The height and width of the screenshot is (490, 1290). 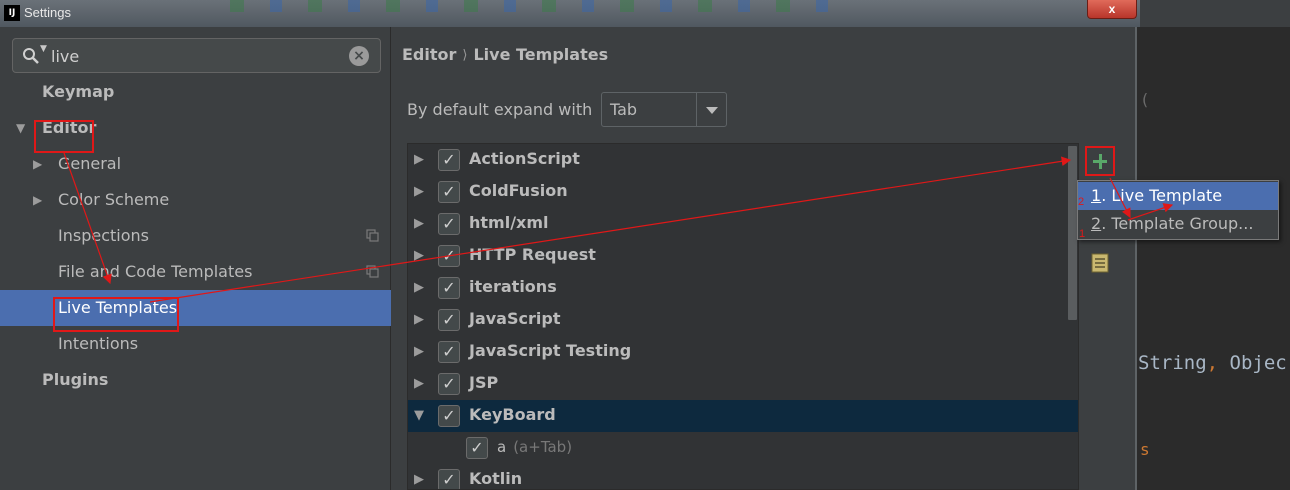 What do you see at coordinates (1072, 233) in the screenshot?
I see `templates-scrollbar` at bounding box center [1072, 233].